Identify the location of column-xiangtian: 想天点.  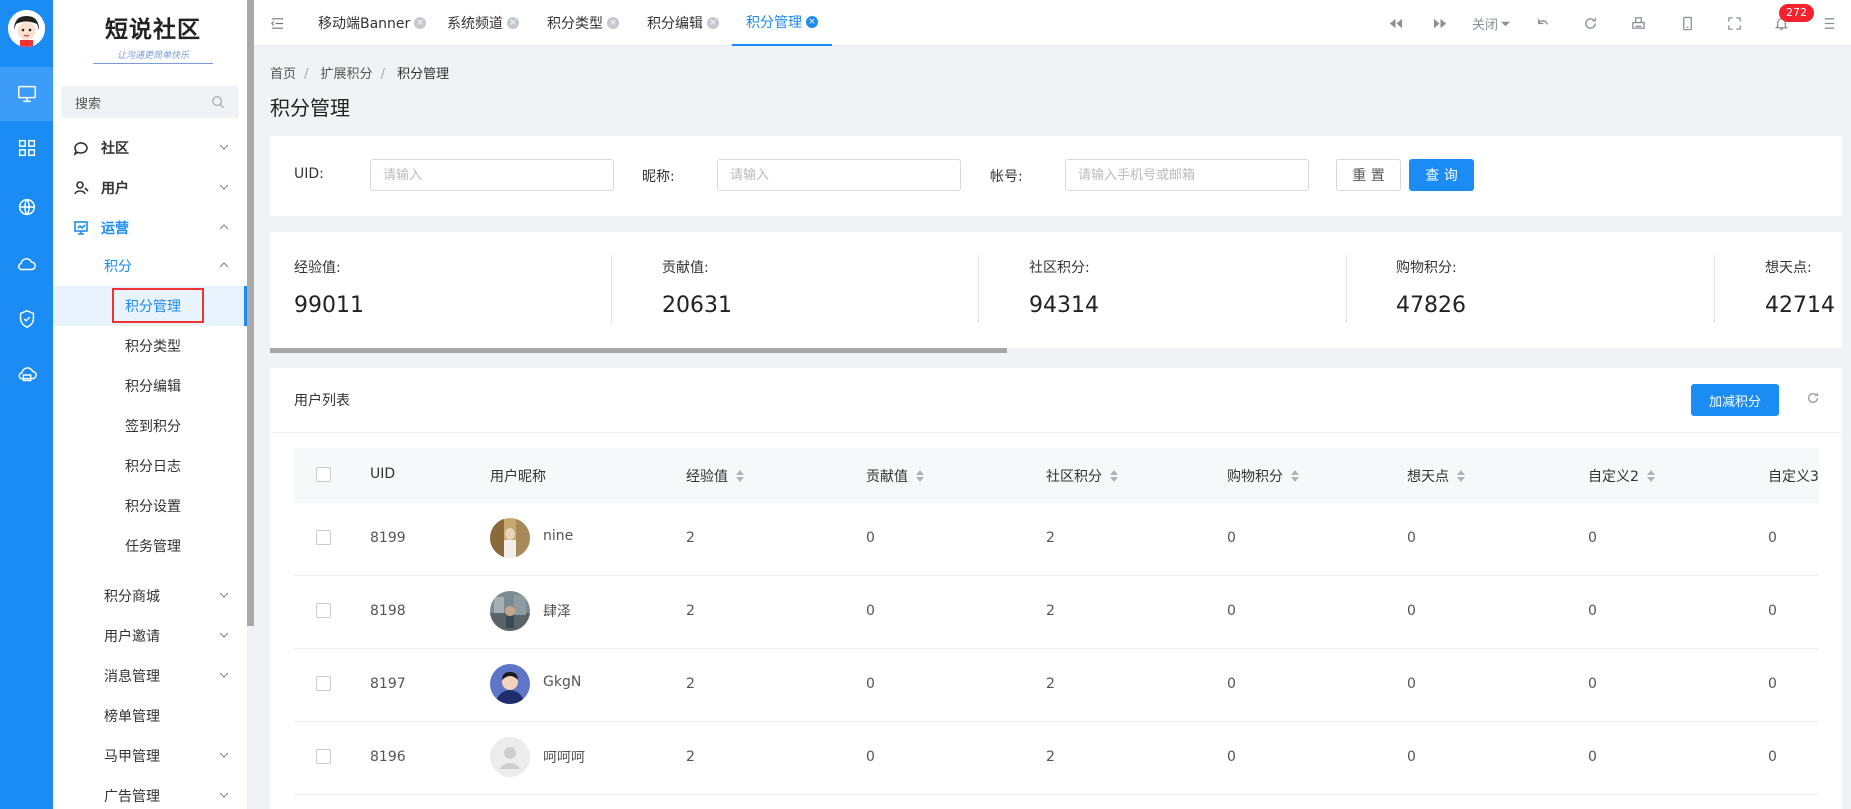
(1436, 476).